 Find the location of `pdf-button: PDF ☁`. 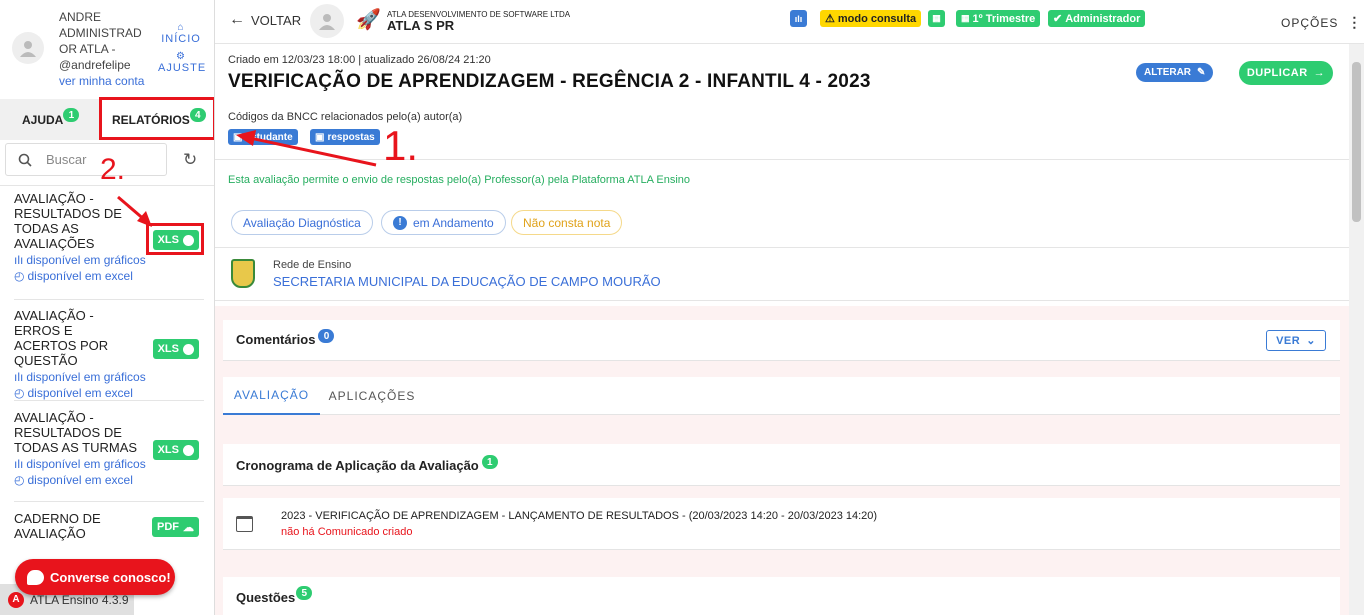

pdf-button: PDF ☁ is located at coordinates (175, 527).